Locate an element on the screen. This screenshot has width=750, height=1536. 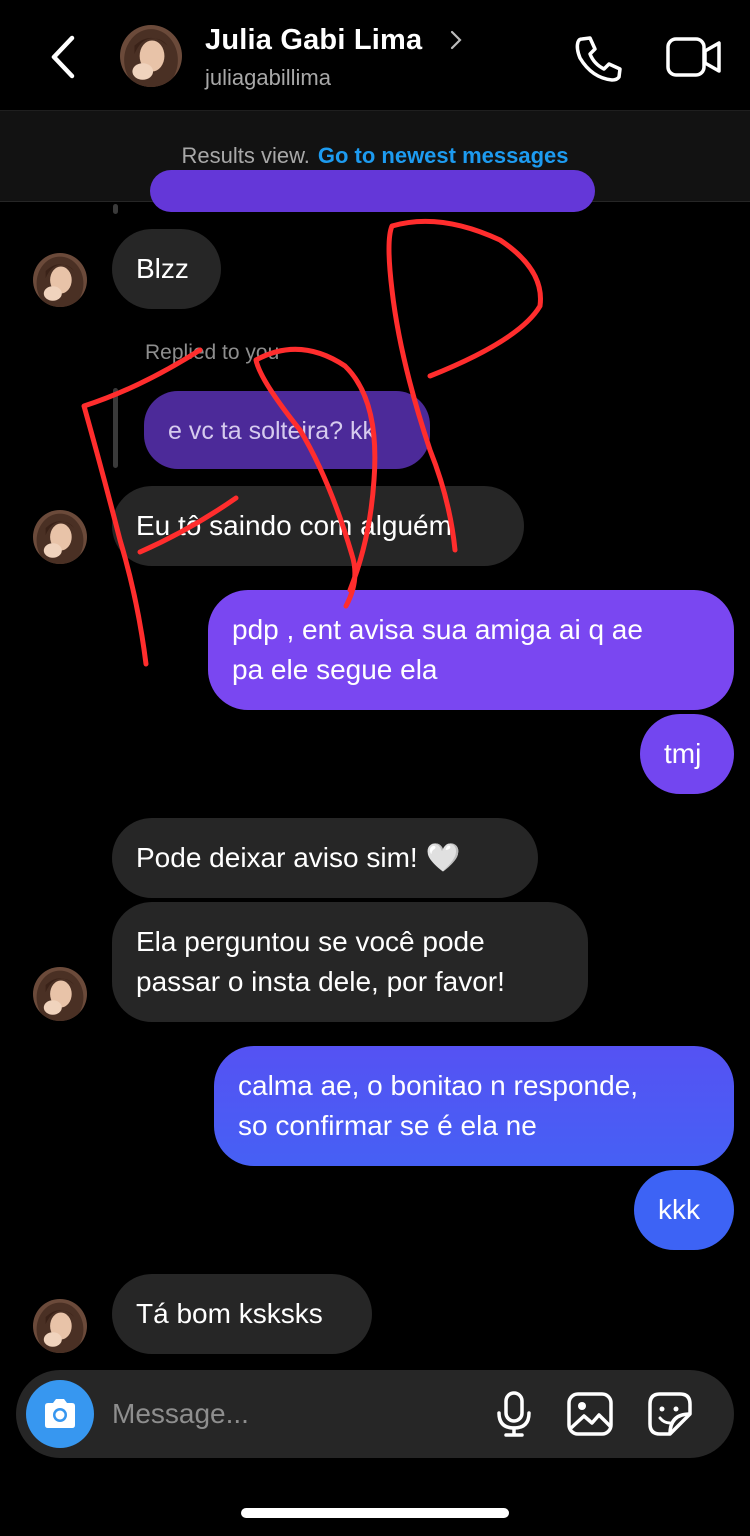
message-bubble: Eu tô saindo com alguém is located at coordinates (318, 526).